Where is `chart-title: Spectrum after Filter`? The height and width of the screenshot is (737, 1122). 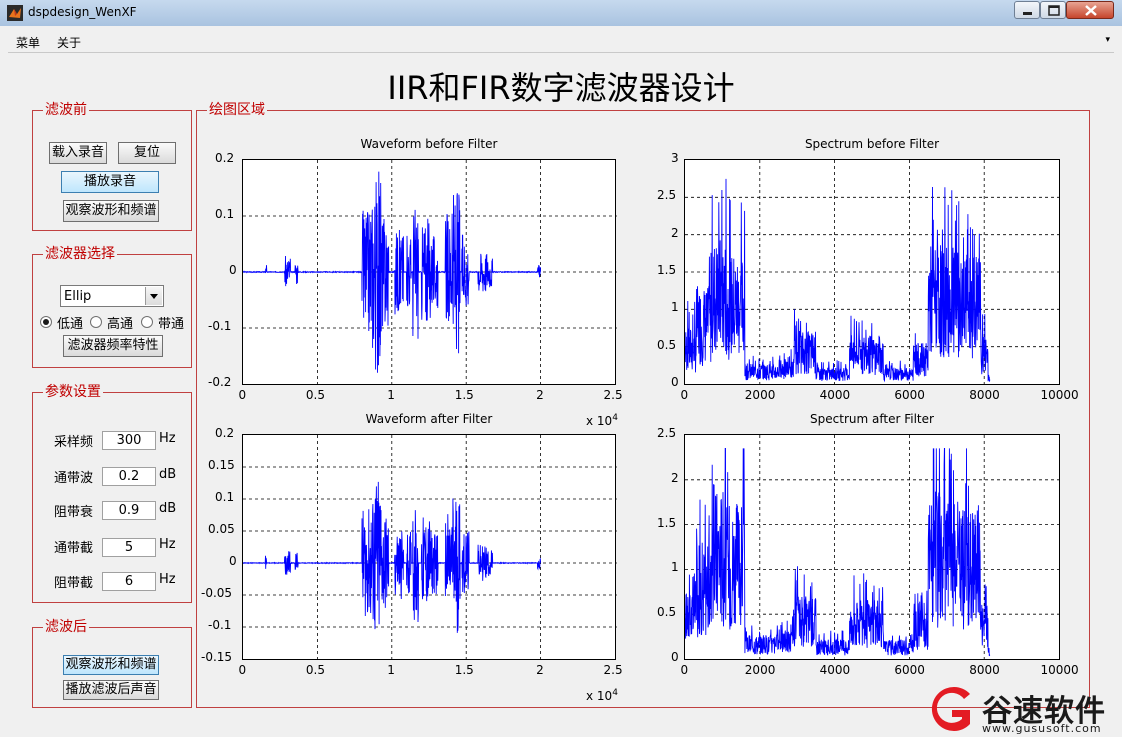 chart-title: Spectrum after Filter is located at coordinates (872, 419).